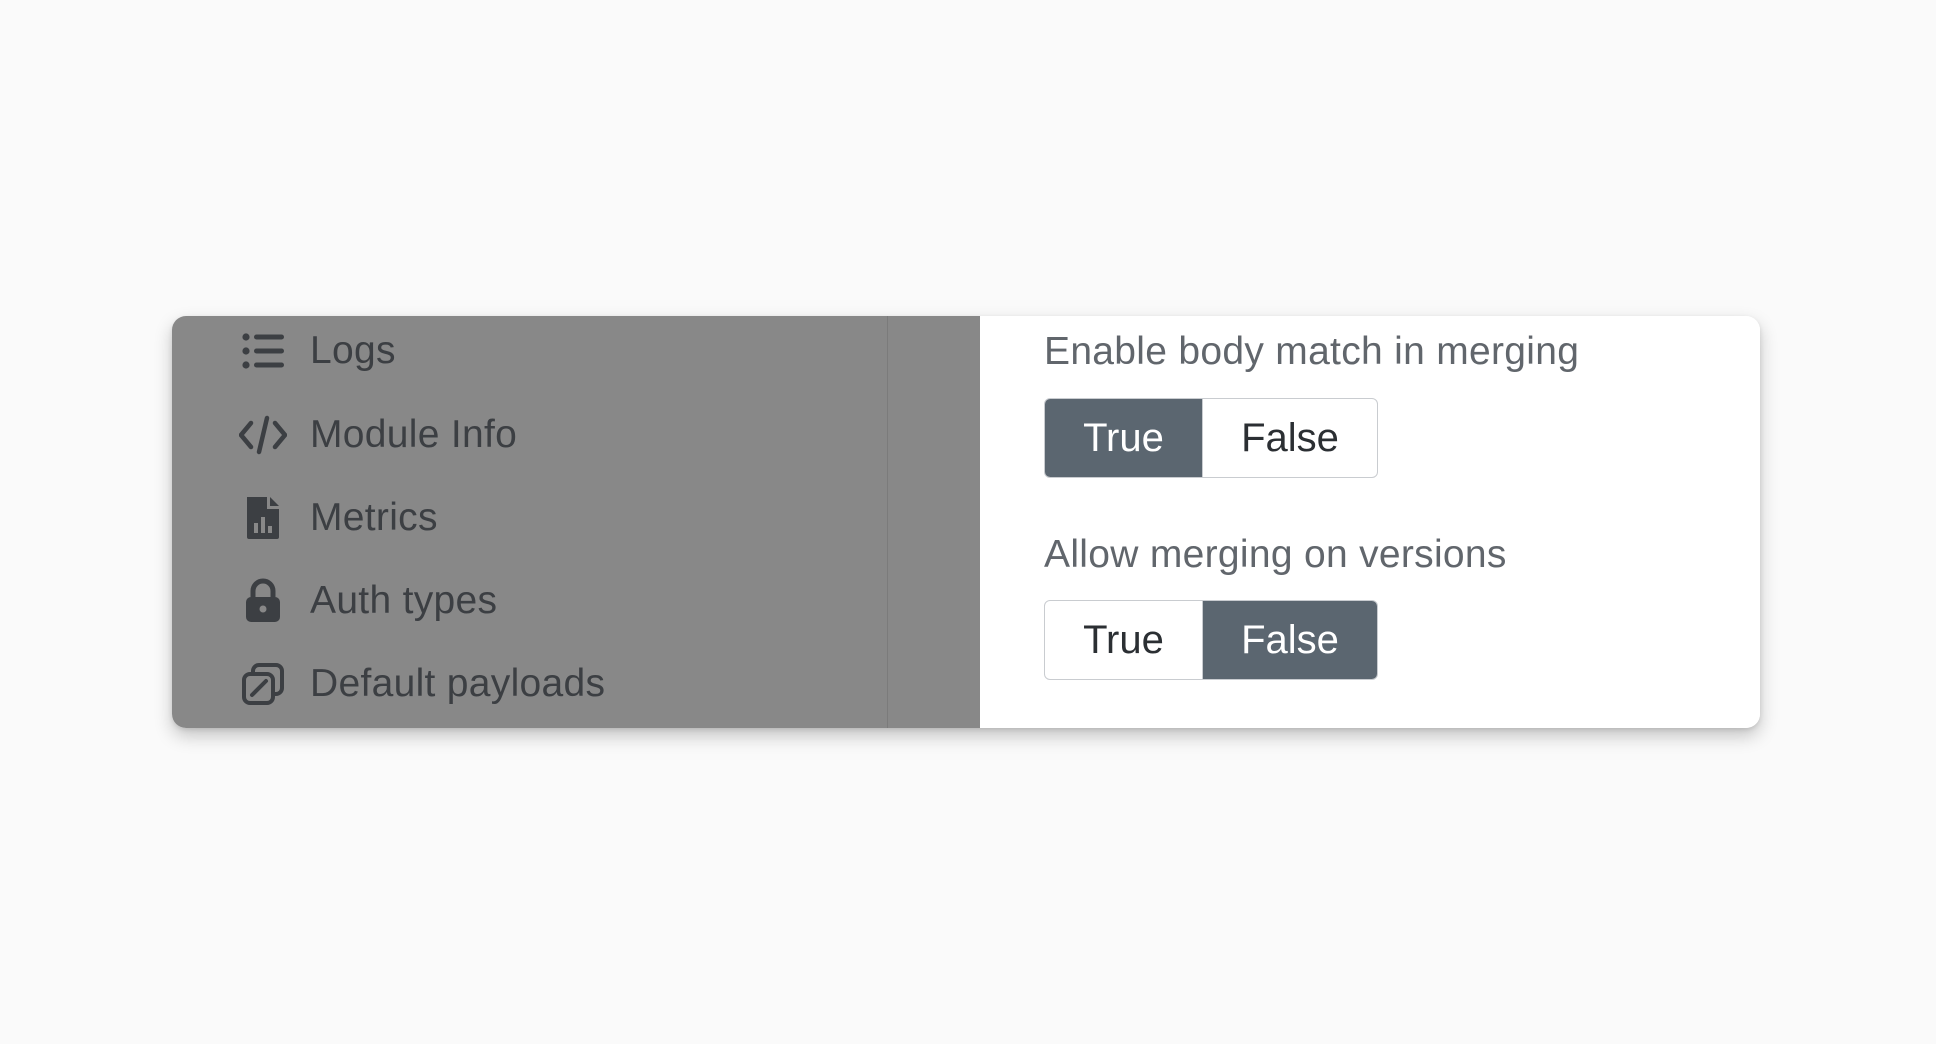 Image resolution: width=1936 pixels, height=1044 pixels. What do you see at coordinates (263, 351) in the screenshot?
I see `list-icon` at bounding box center [263, 351].